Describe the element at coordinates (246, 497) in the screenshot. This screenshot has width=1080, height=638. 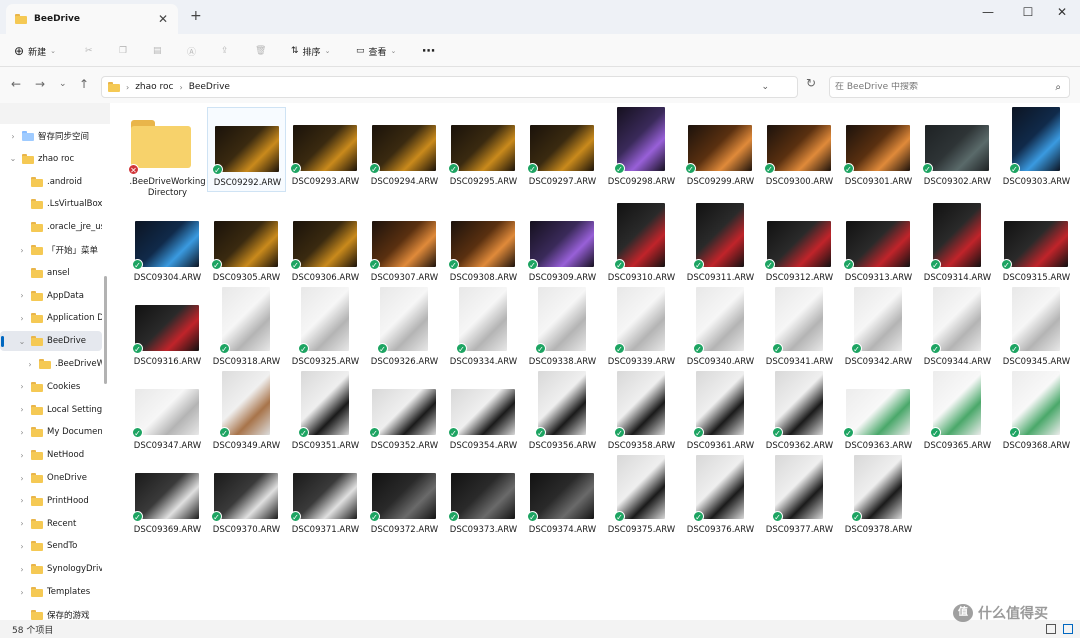
I see `file-item: ✓ DSC09370.ARW` at that location.